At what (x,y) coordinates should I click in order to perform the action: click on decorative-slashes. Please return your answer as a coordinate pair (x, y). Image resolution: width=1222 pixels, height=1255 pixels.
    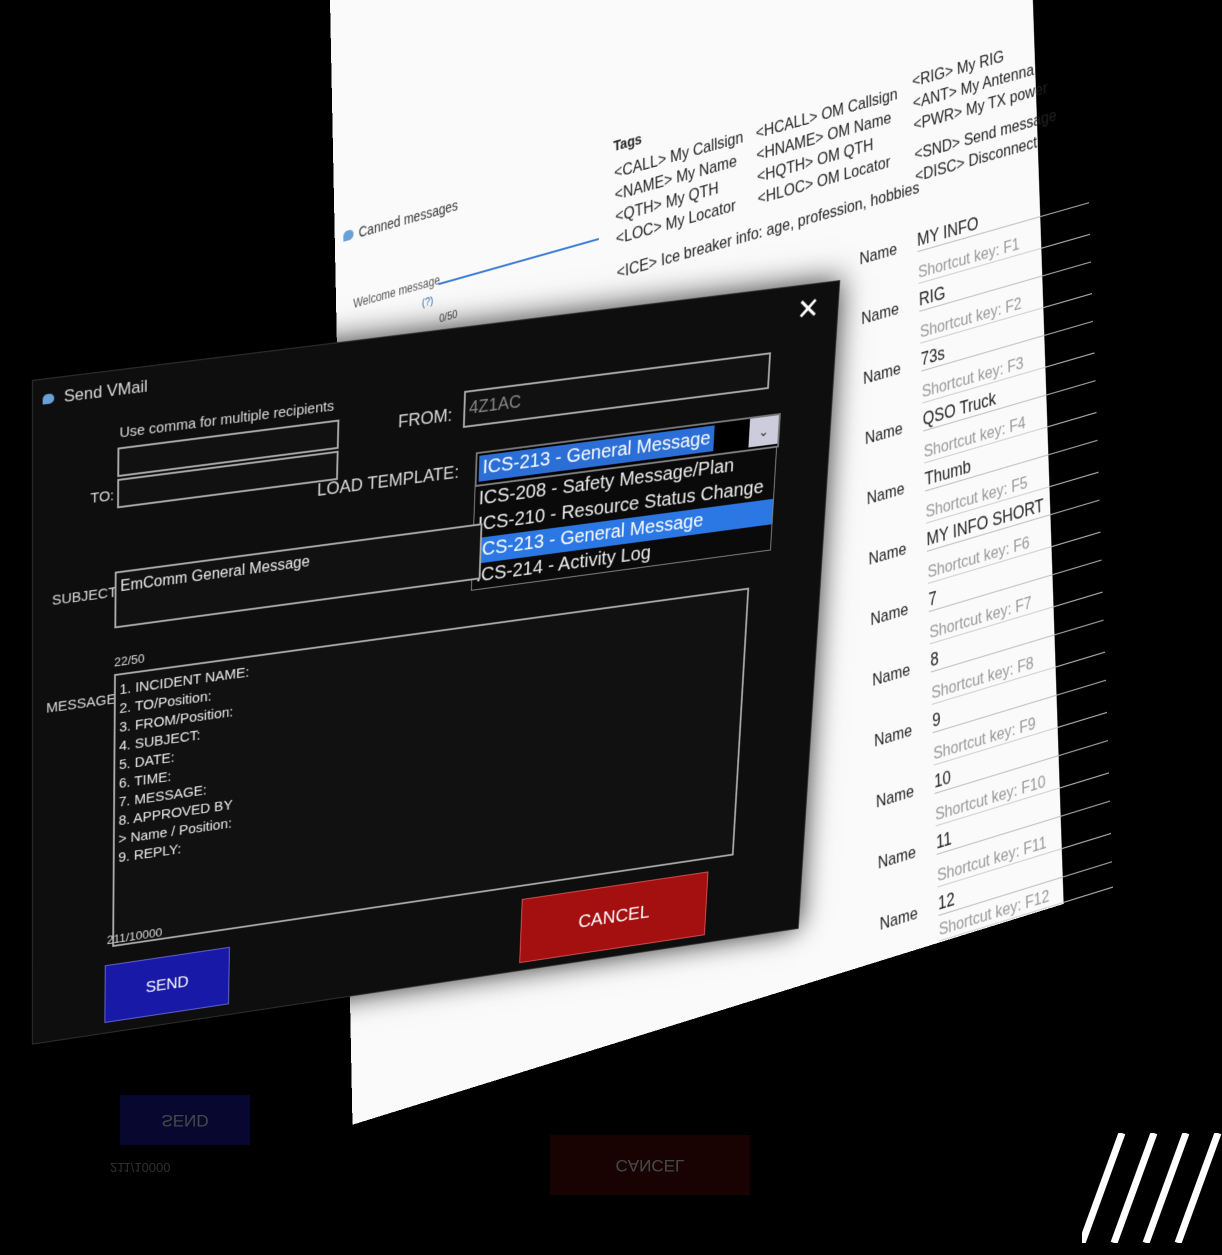
    Looking at the image, I should click on (1152, 1188).